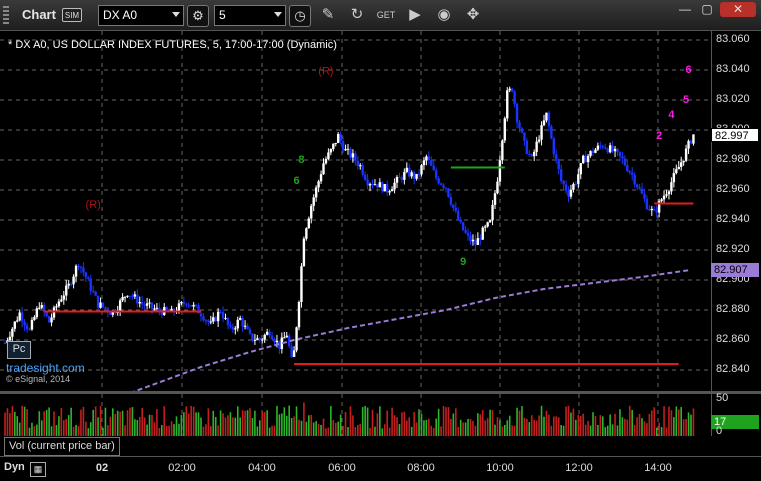  I want to click on volume-chart, so click(355, 415).